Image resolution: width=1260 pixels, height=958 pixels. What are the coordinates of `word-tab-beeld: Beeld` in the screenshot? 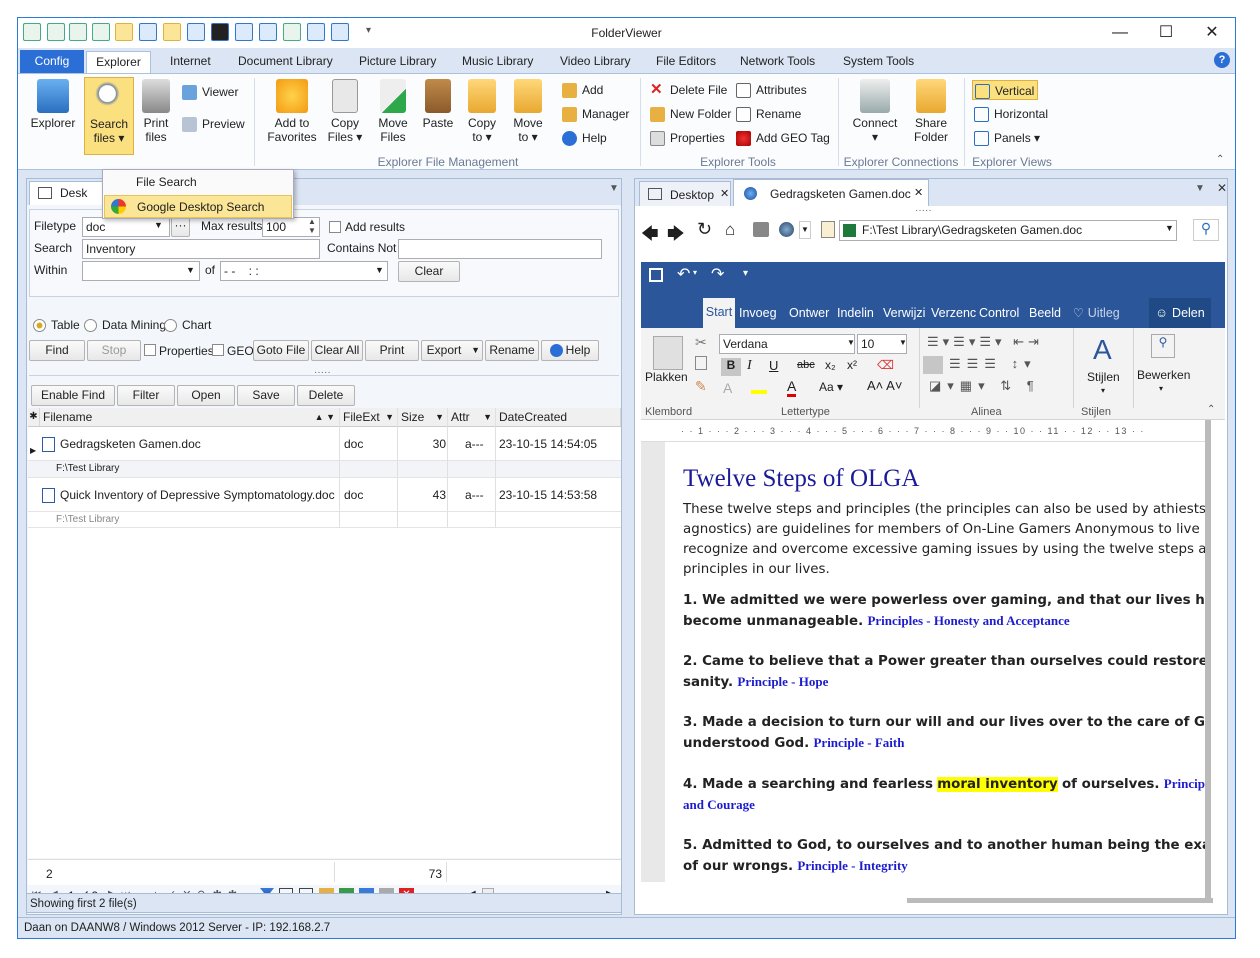 It's located at (1045, 313).